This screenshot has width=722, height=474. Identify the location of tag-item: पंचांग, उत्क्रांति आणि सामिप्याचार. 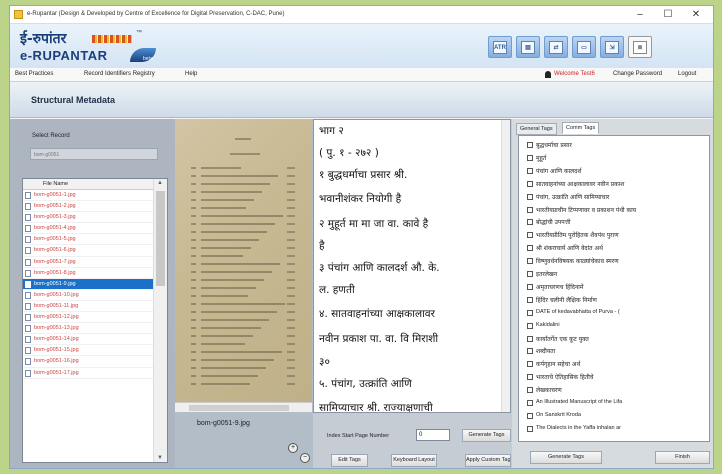
(568, 198).